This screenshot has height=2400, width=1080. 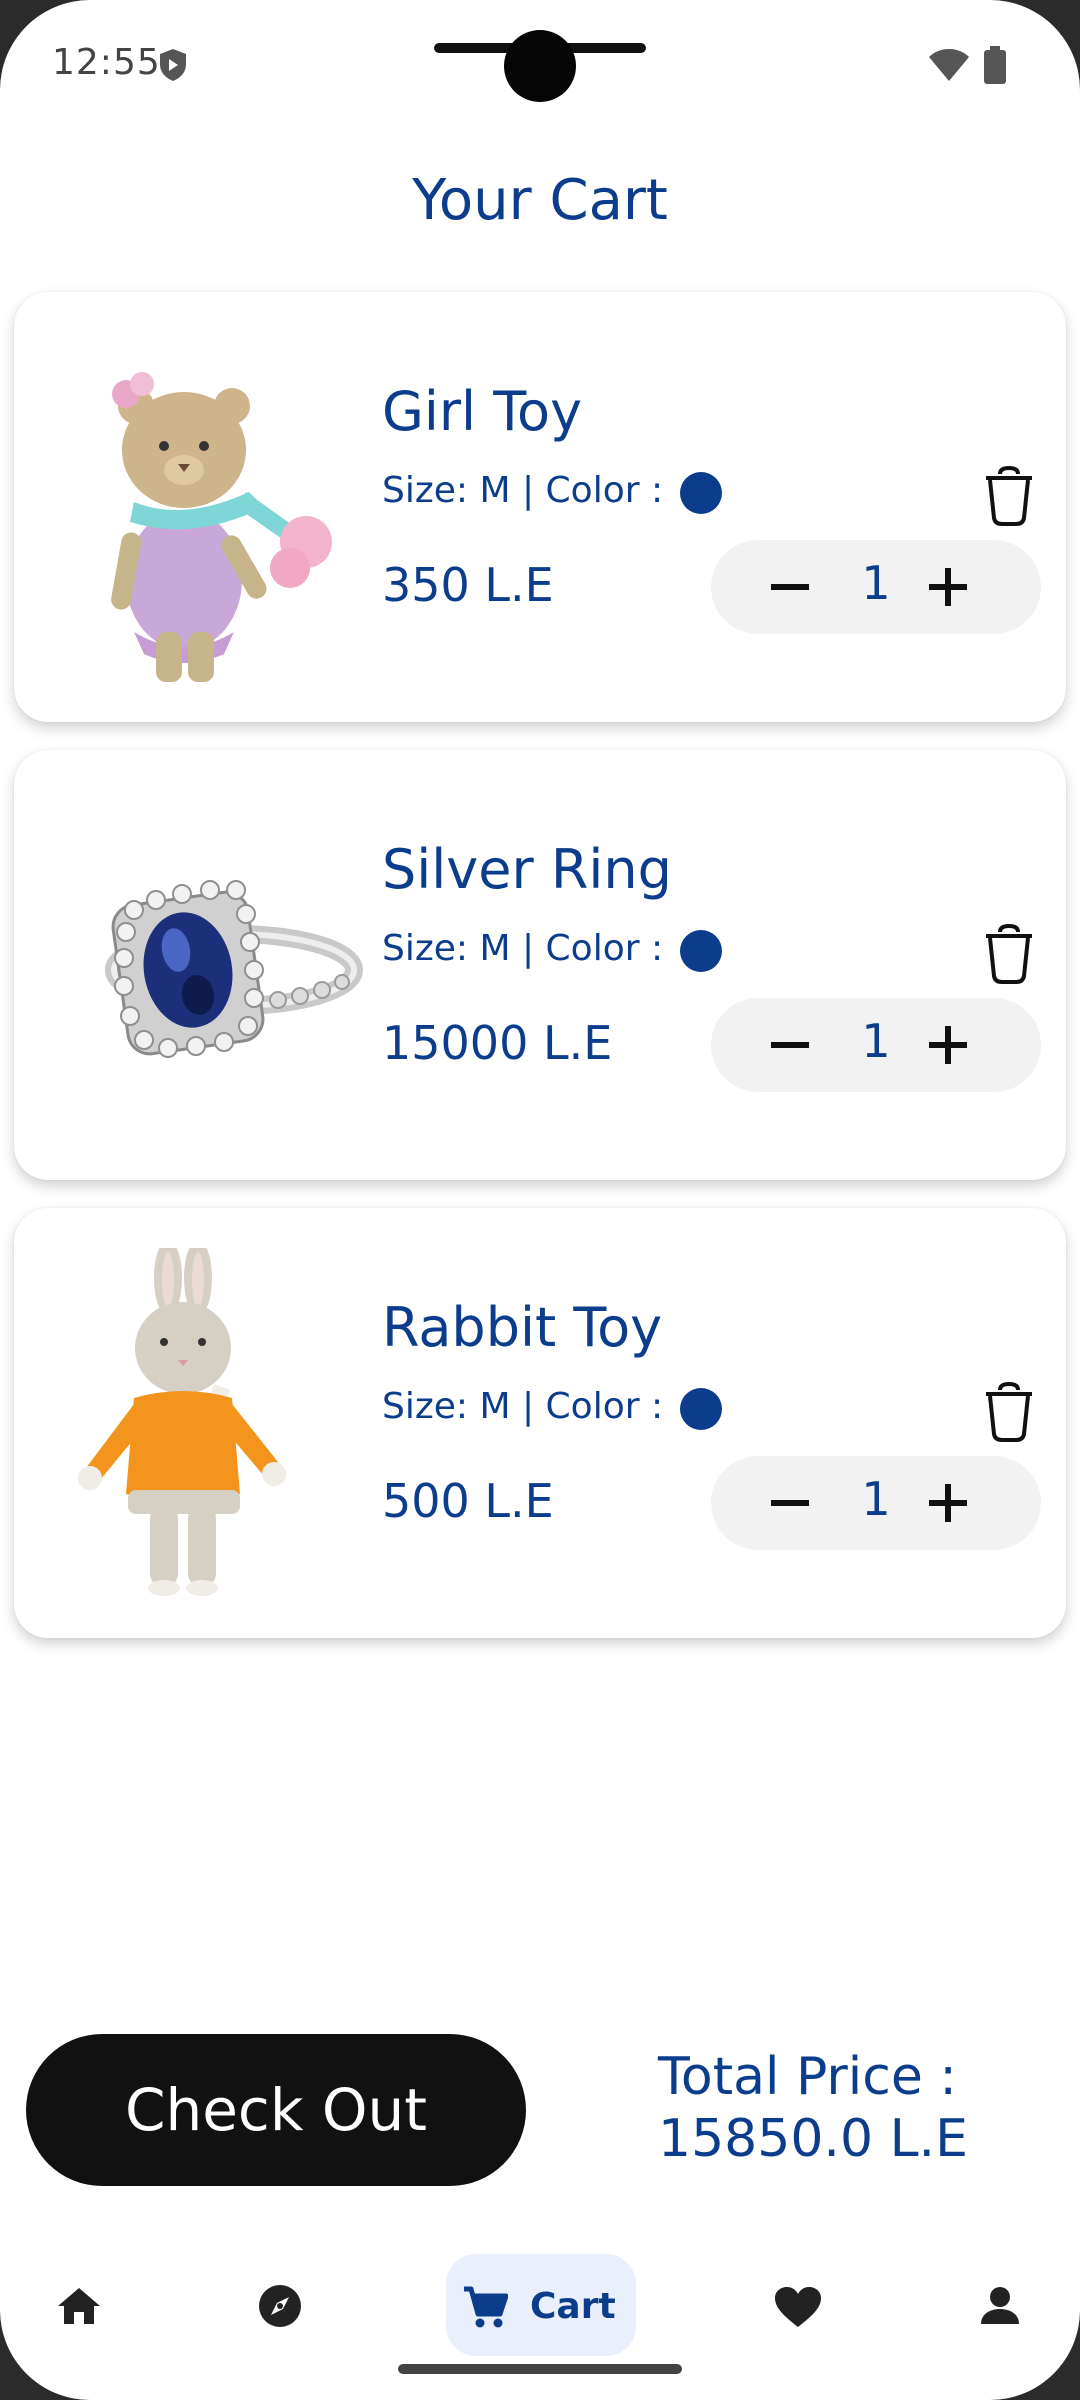 I want to click on compass-icon, so click(x=280, y=2306).